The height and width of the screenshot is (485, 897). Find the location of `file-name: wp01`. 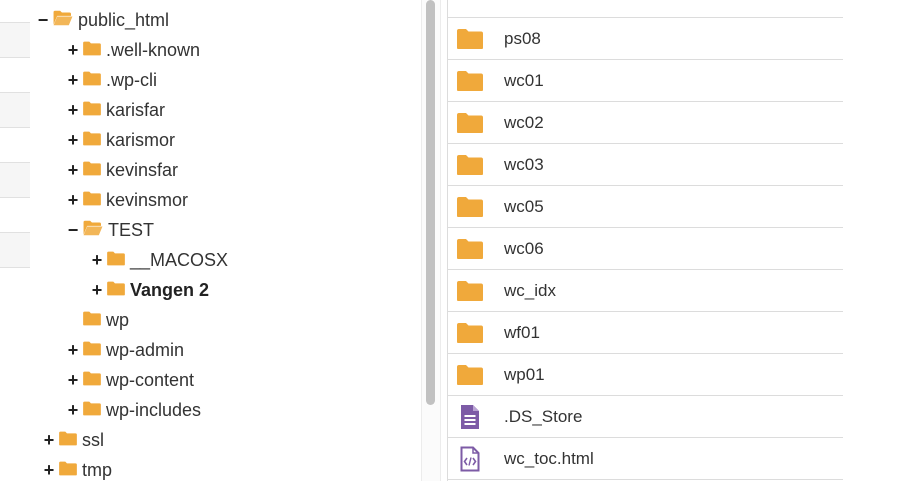

file-name: wp01 is located at coordinates (524, 375).